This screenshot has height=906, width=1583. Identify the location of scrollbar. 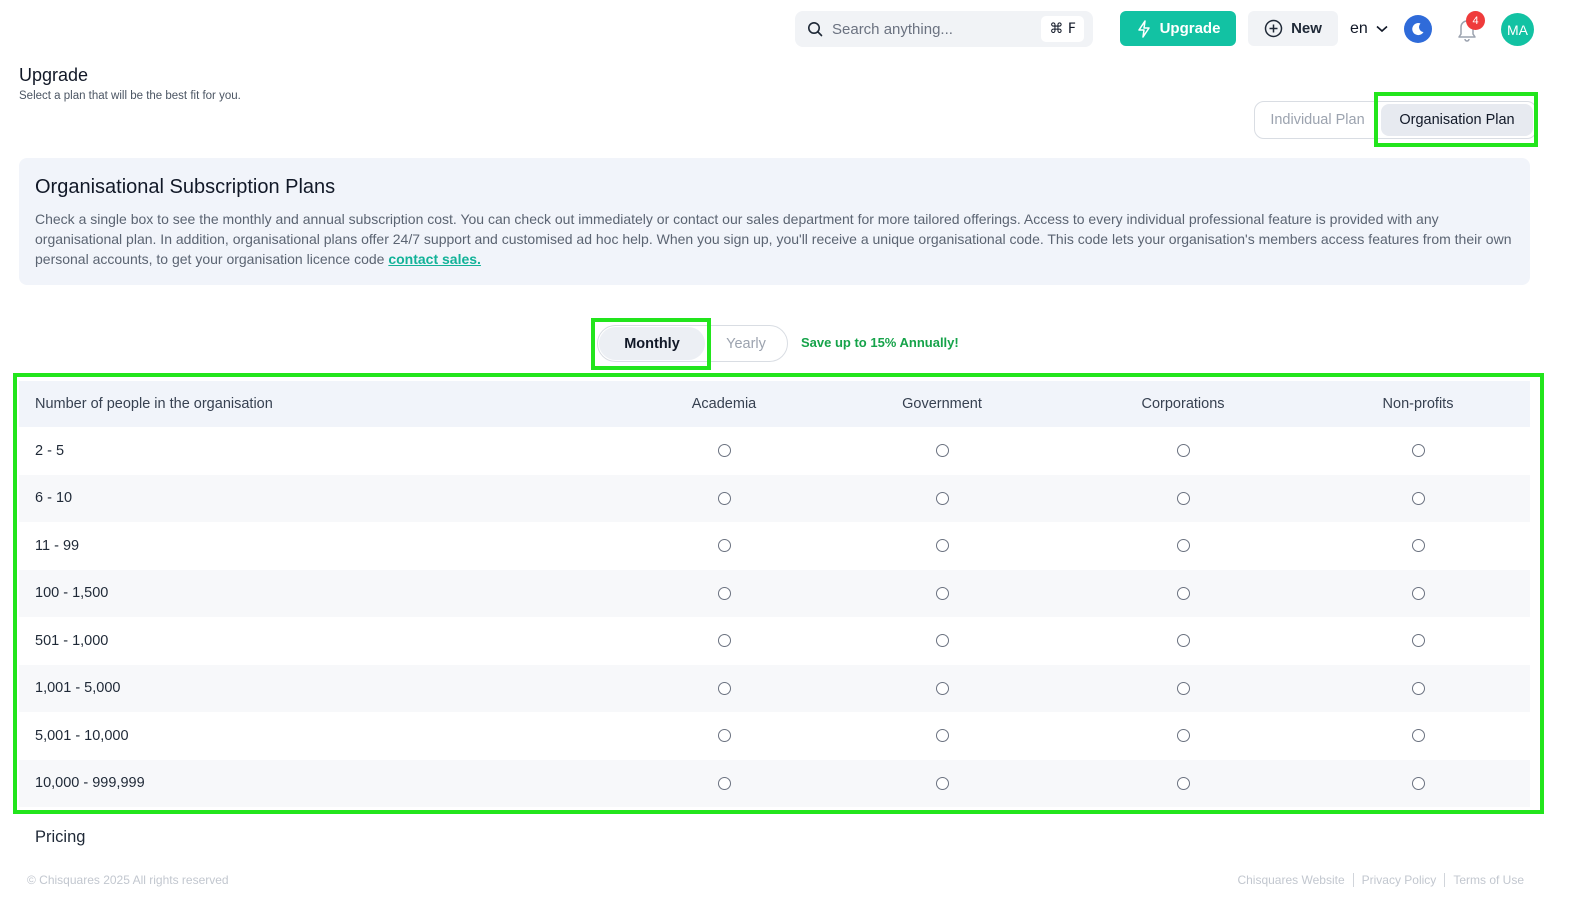
(1575, 453).